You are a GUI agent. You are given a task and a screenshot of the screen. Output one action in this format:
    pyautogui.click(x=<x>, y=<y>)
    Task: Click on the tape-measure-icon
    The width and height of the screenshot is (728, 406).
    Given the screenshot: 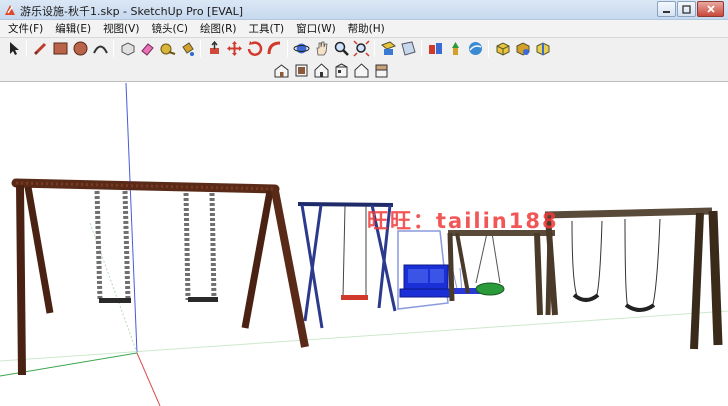 What is the action you would take?
    pyautogui.click(x=167, y=49)
    